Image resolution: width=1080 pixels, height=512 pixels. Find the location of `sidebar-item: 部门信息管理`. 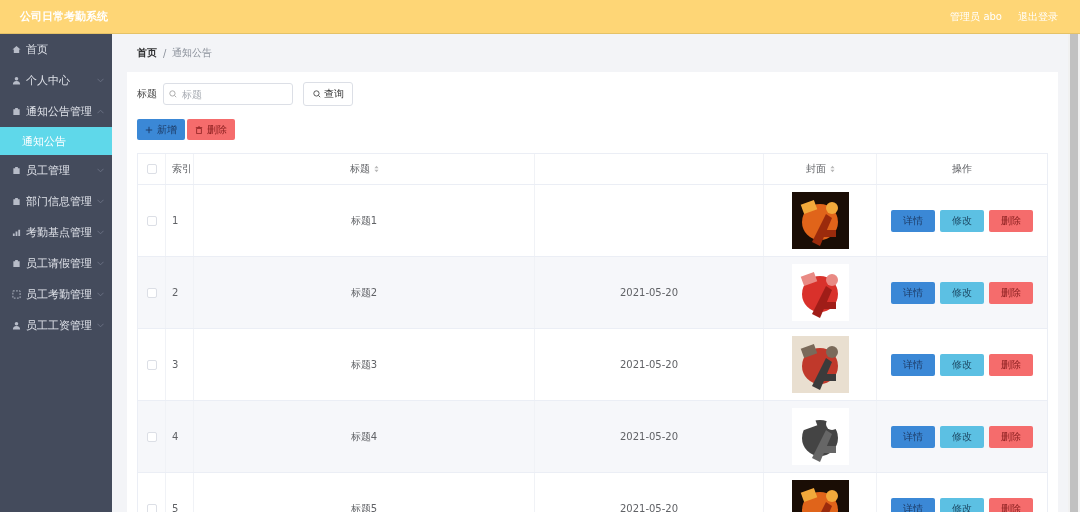

sidebar-item: 部门信息管理 is located at coordinates (56, 201).